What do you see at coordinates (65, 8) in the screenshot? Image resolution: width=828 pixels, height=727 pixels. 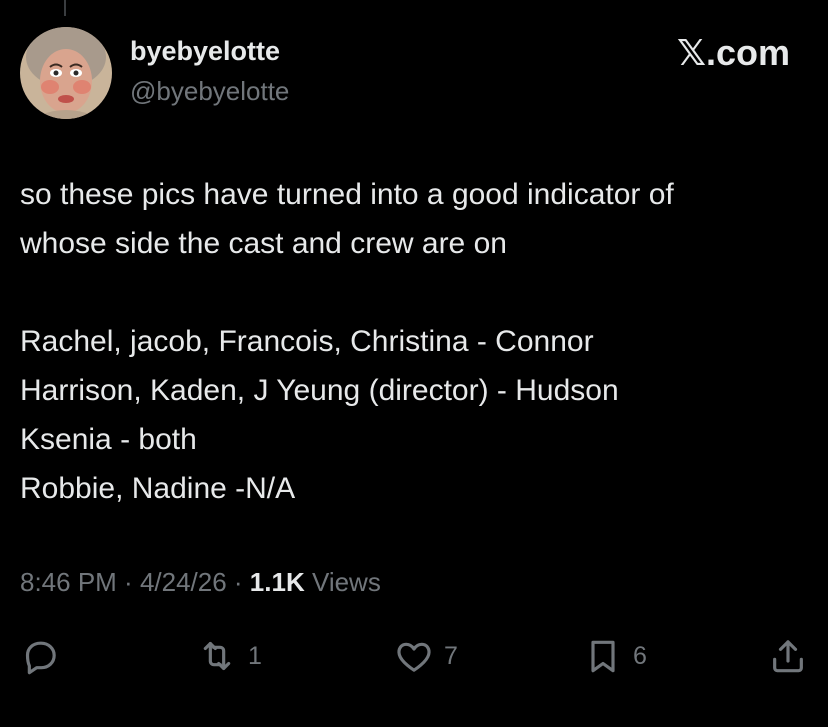 I see `thread-connector-line` at bounding box center [65, 8].